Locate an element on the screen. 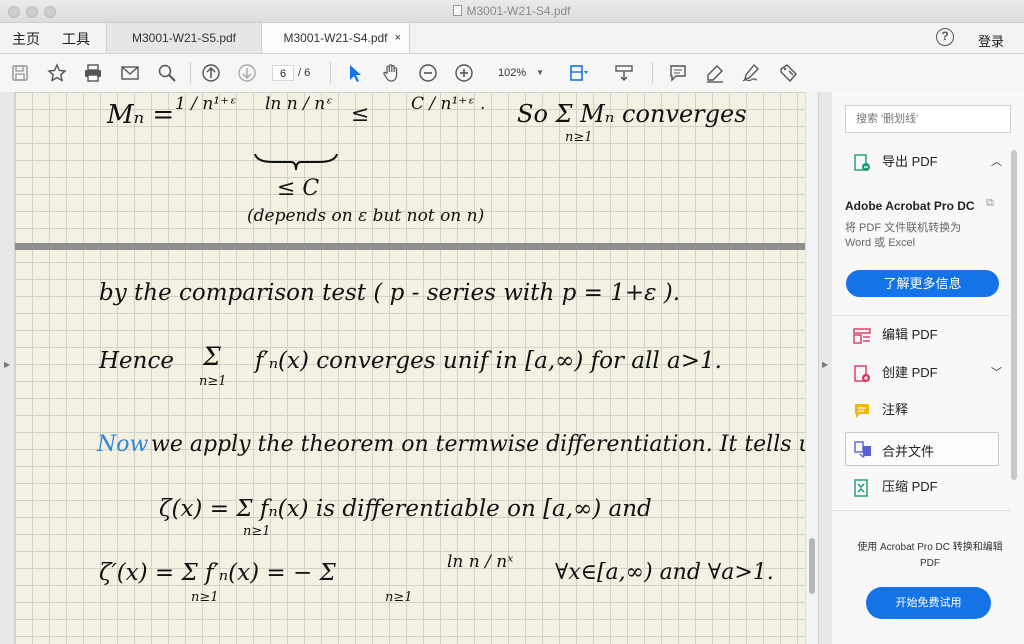 The height and width of the screenshot is (644, 1024). comment-tool-icon is located at coordinates (862, 411).